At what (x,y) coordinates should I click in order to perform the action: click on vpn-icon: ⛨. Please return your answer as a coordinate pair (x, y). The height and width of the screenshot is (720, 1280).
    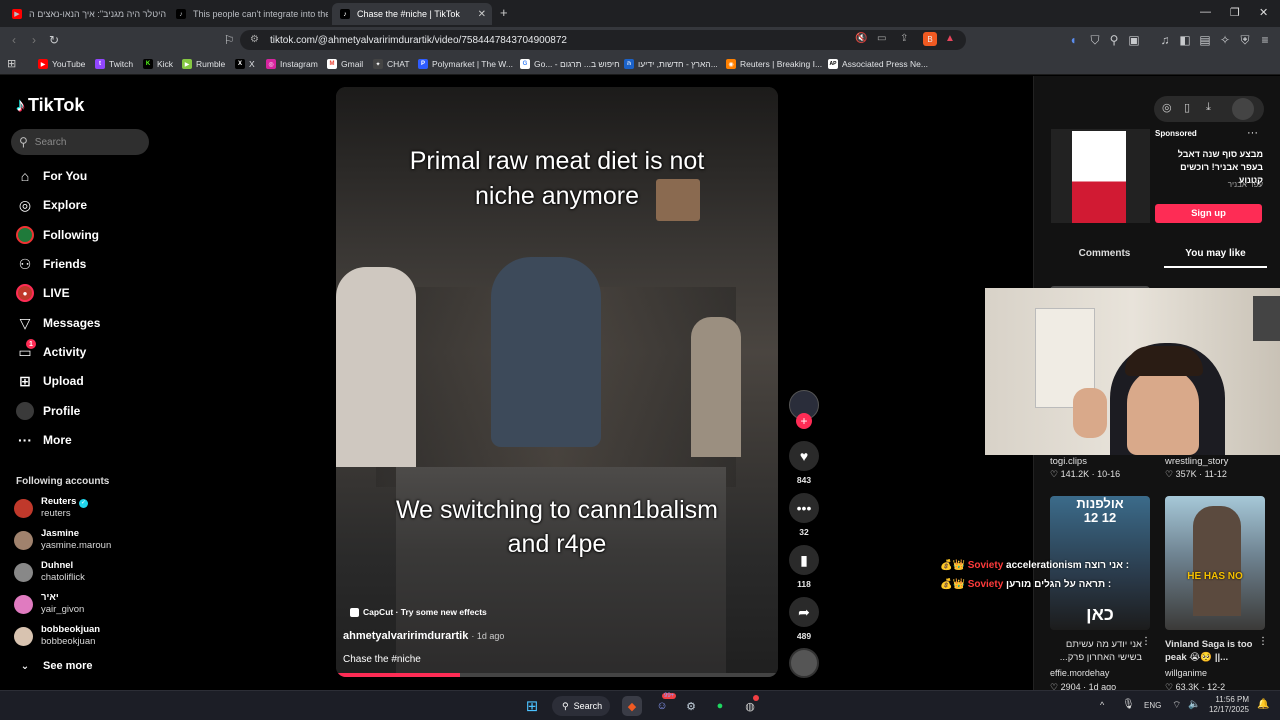
    Looking at the image, I should click on (1245, 40).